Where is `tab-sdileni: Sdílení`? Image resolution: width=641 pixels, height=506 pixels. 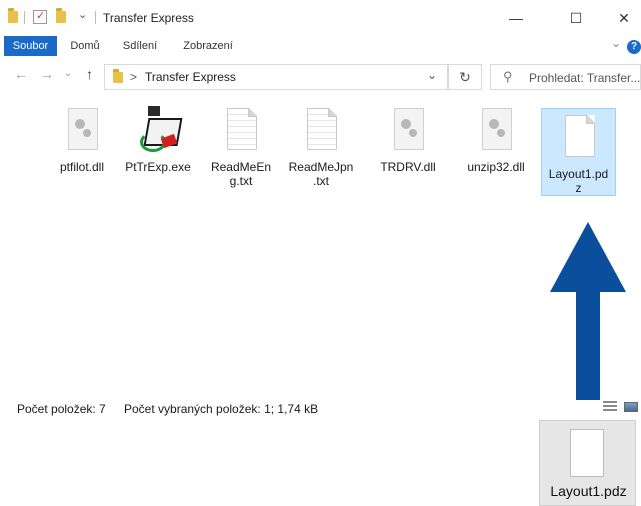 tab-sdileni: Sdílení is located at coordinates (140, 46).